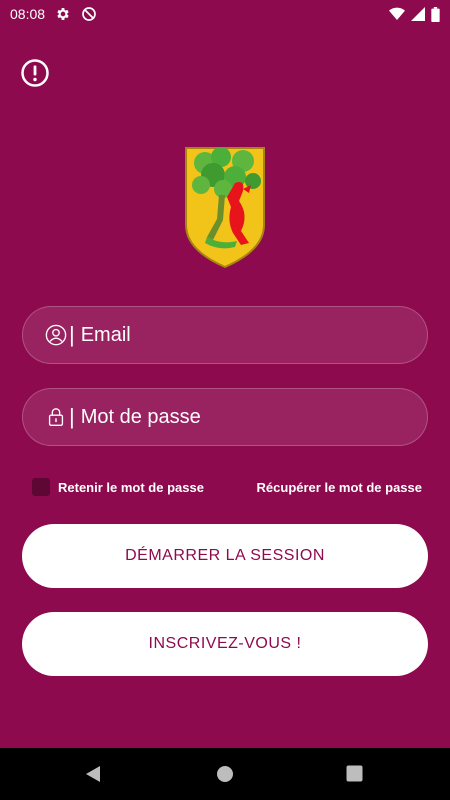  What do you see at coordinates (435, 14) in the screenshot?
I see `battery-icon` at bounding box center [435, 14].